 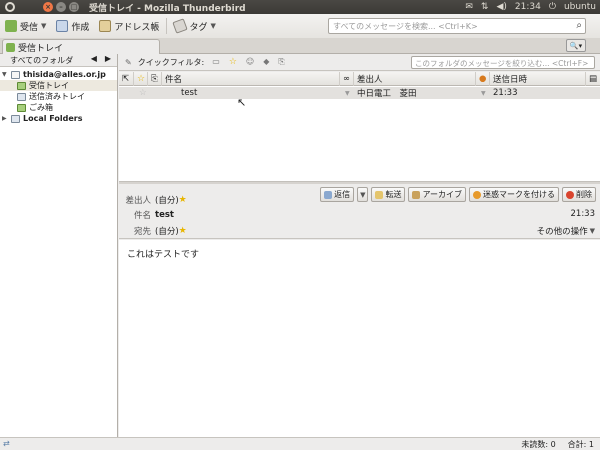 I want to click on junk-button: 迷惑マークを付ける, so click(x=514, y=194).